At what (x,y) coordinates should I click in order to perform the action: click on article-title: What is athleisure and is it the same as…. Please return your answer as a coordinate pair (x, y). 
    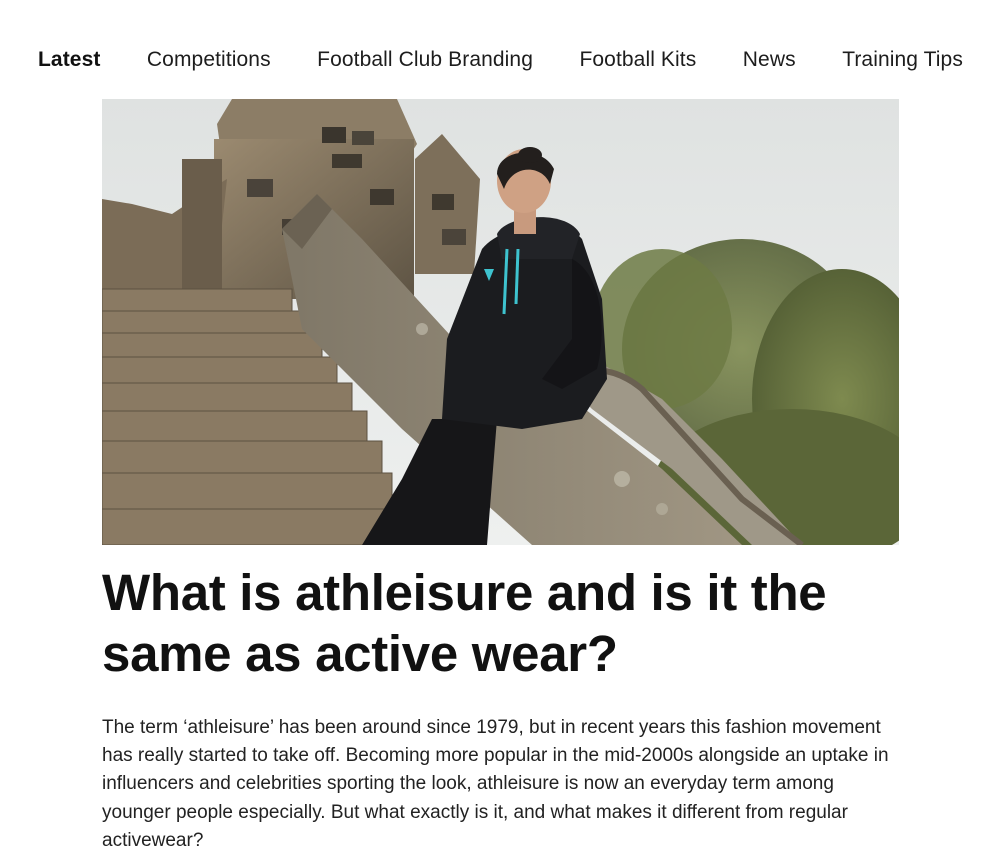
    Looking at the image, I should click on (464, 623).